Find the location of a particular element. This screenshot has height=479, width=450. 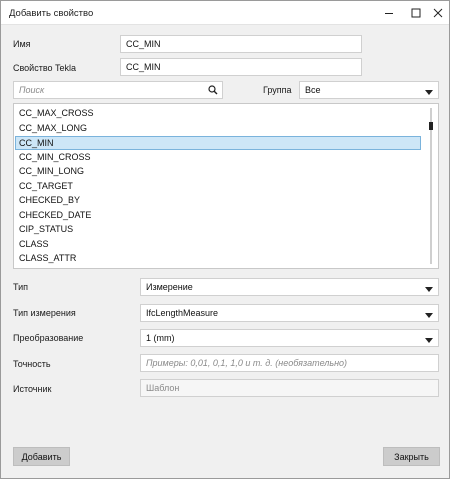

search-icon is located at coordinates (213, 91).